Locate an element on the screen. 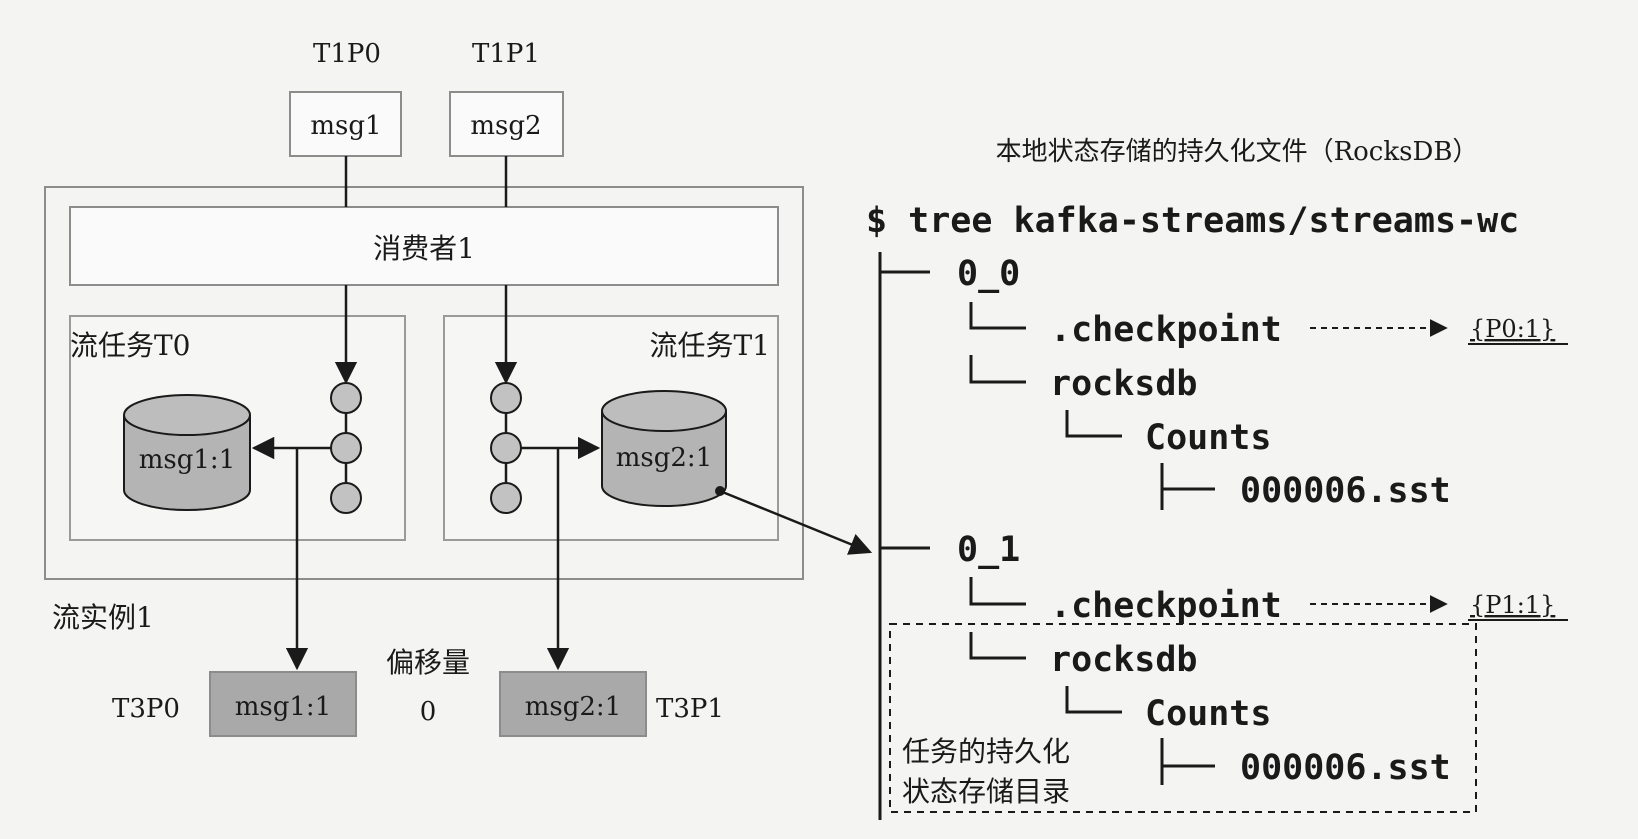 This screenshot has height=839, width=1638. output-partition-label-t3p0: T3P0 is located at coordinates (146, 709).